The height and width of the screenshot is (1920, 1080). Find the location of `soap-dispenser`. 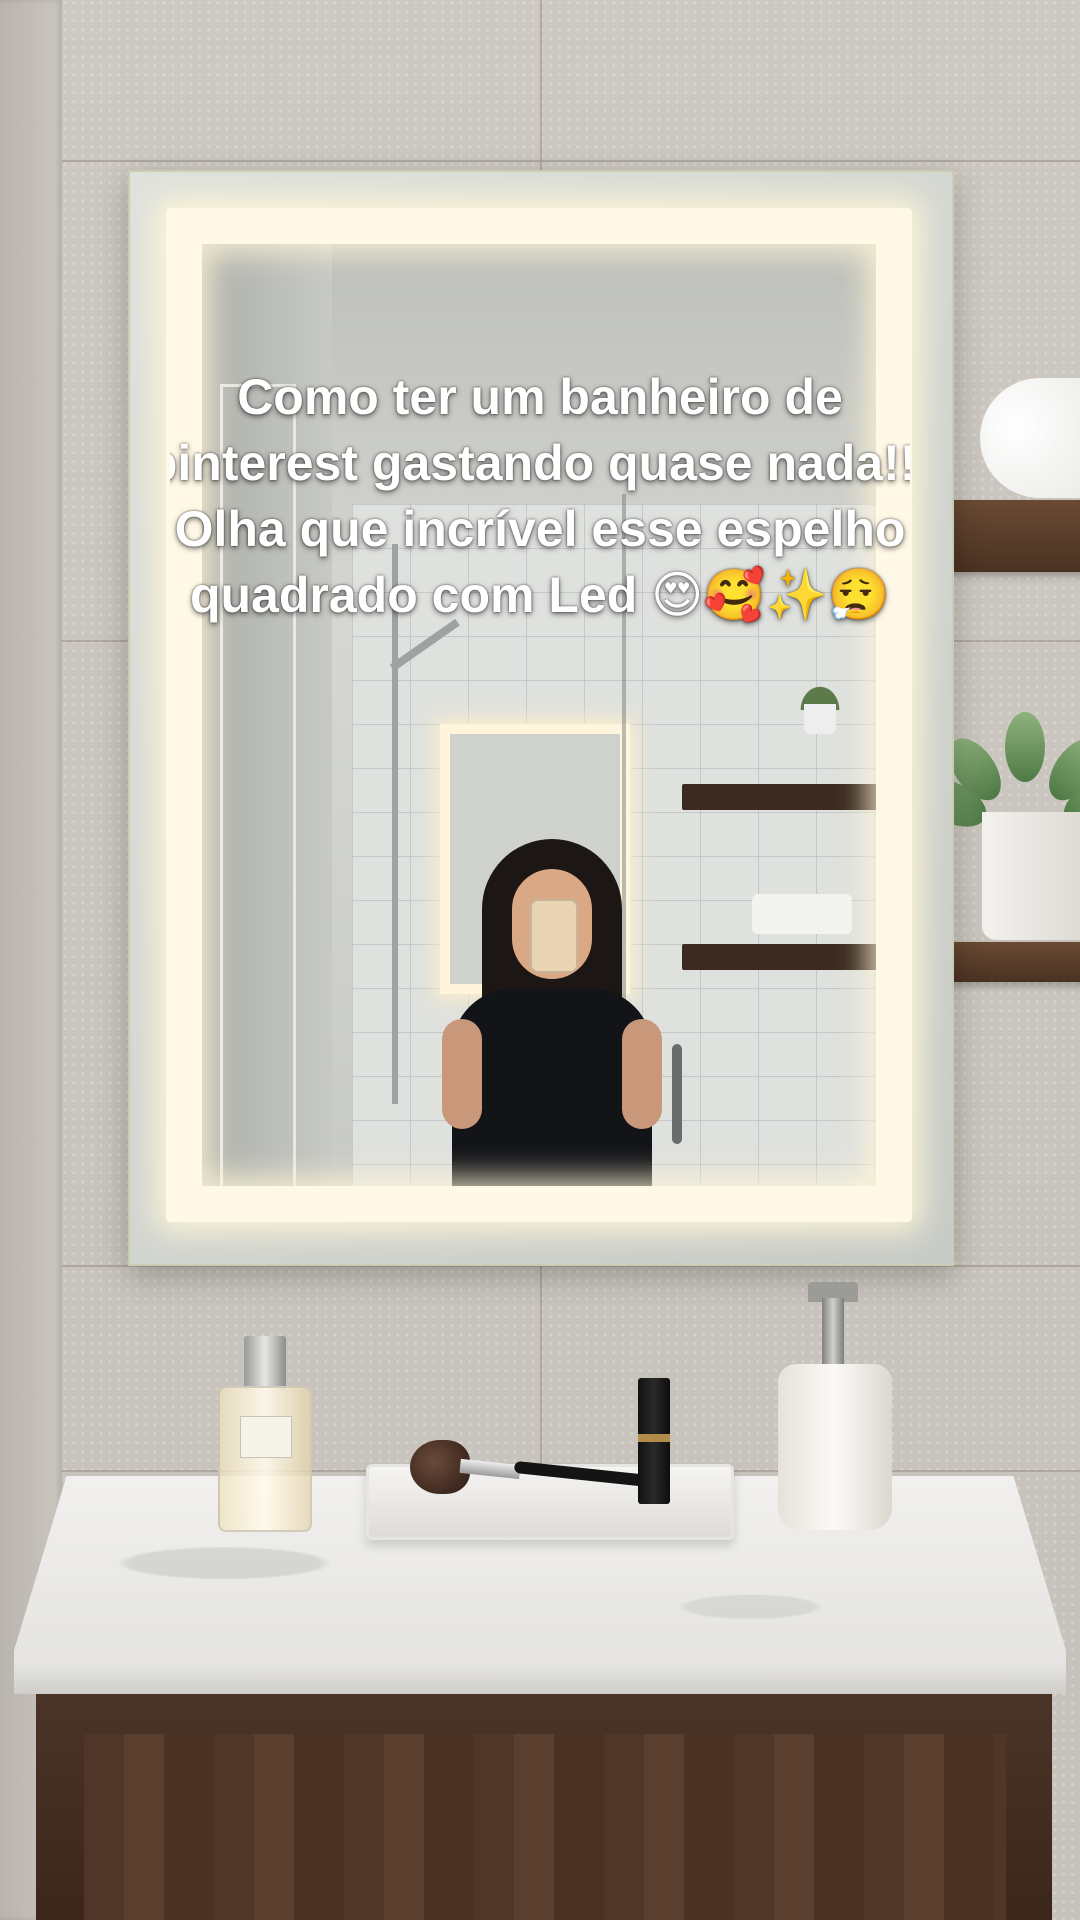

soap-dispenser is located at coordinates (835, 1406).